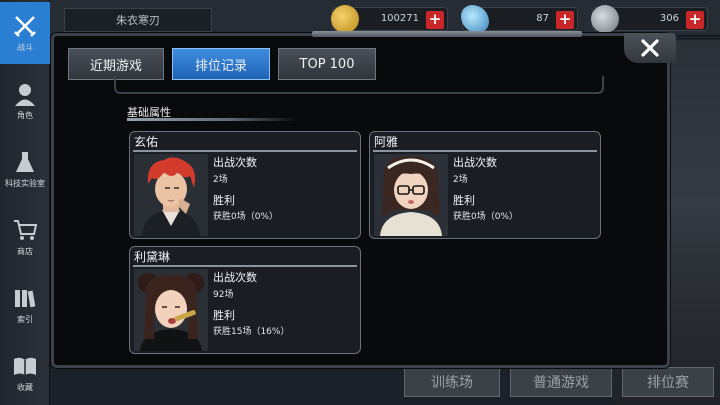 The width and height of the screenshot is (720, 405). Describe the element at coordinates (25, 162) in the screenshot. I see `flask-icon` at that location.